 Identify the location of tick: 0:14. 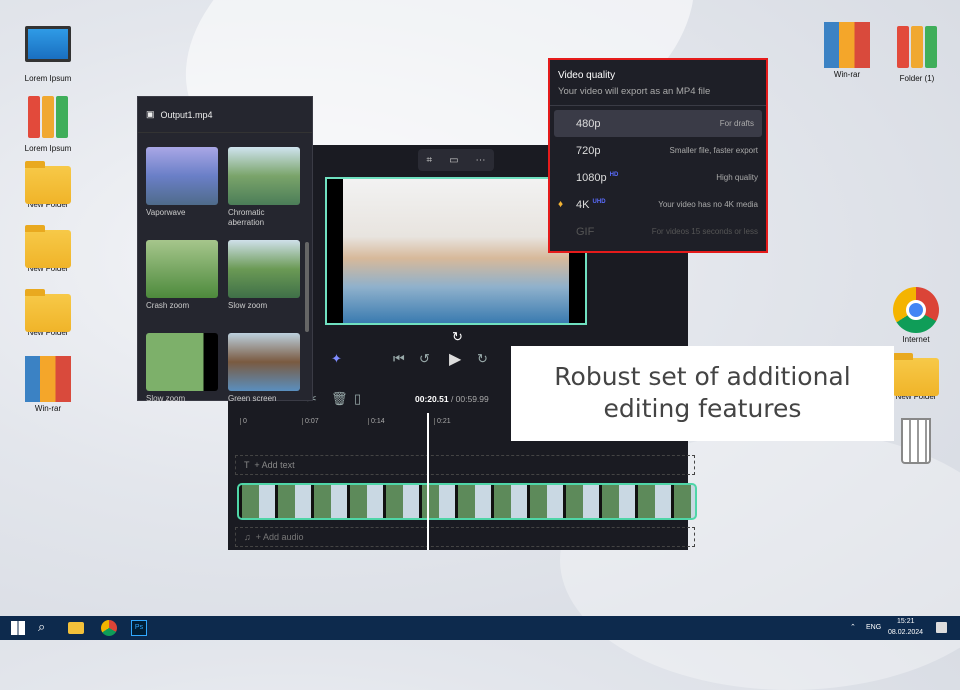
(376, 421).